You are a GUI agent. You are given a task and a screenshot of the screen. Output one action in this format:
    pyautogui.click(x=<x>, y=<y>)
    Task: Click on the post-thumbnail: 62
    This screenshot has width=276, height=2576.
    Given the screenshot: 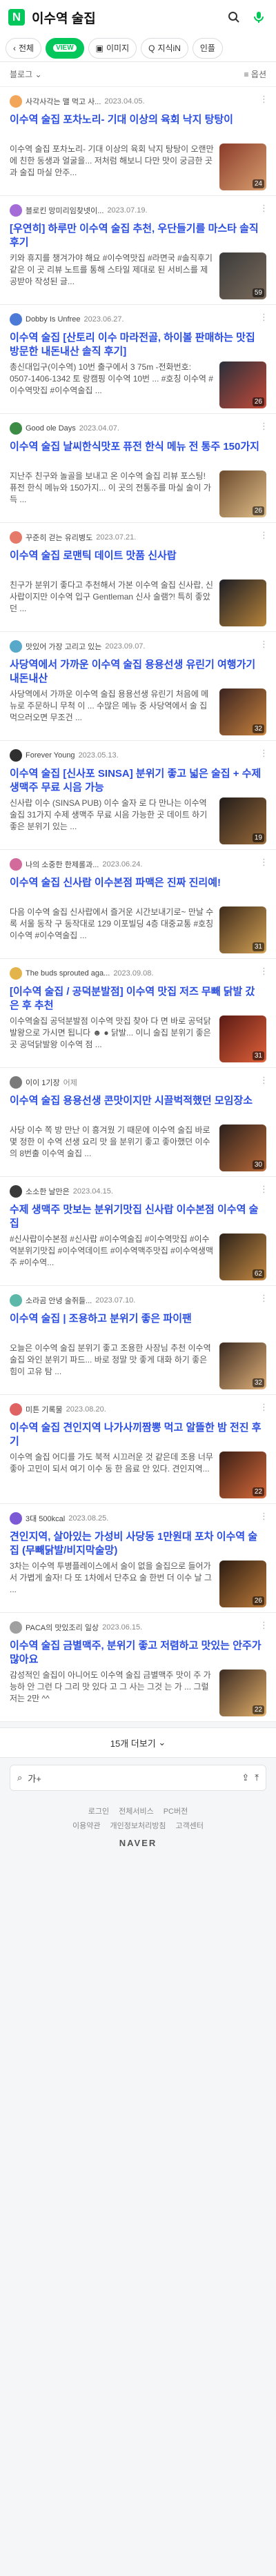 What is the action you would take?
    pyautogui.click(x=242, y=1256)
    